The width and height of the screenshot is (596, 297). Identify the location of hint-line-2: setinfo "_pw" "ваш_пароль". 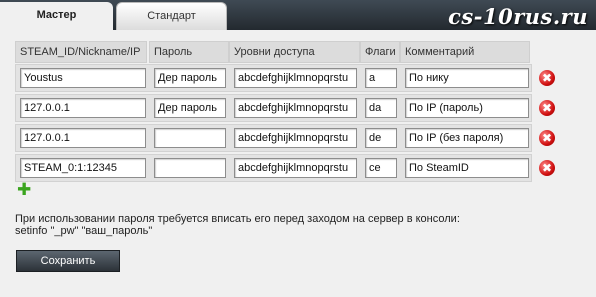
(84, 231).